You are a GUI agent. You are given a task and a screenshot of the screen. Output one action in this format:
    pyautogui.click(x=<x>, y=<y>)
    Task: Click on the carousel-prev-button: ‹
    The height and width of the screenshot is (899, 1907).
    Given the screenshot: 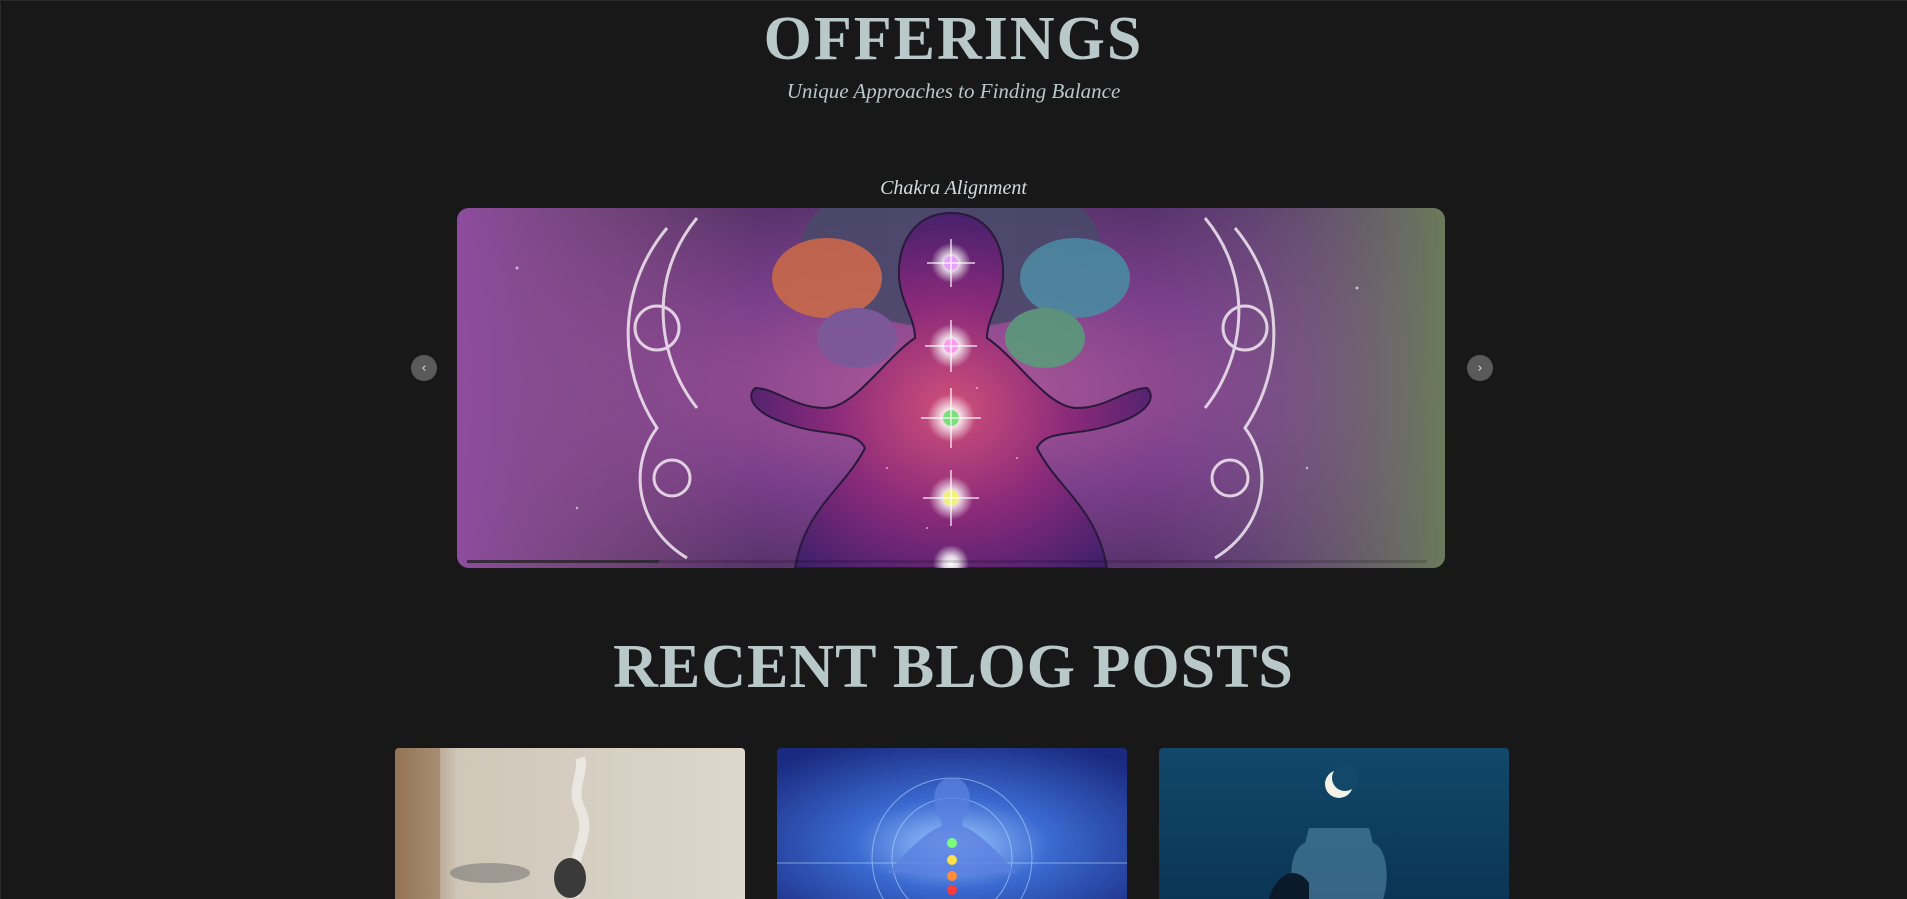 What is the action you would take?
    pyautogui.click(x=424, y=368)
    